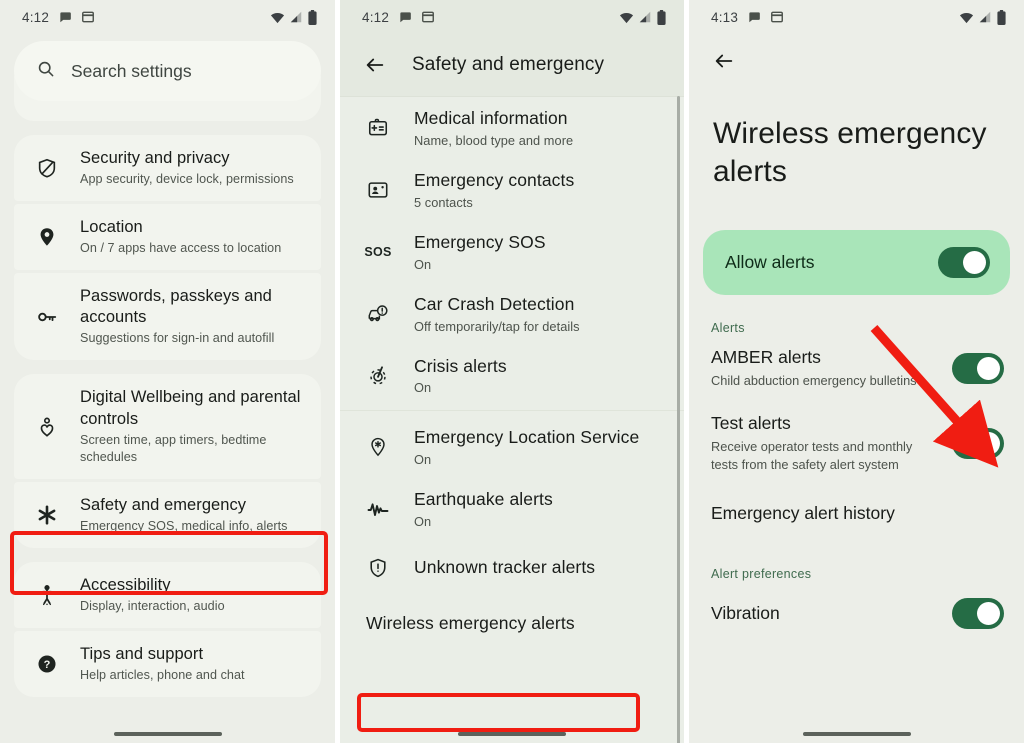  Describe the element at coordinates (47, 595) in the screenshot. I see `accessibility-icon` at that location.